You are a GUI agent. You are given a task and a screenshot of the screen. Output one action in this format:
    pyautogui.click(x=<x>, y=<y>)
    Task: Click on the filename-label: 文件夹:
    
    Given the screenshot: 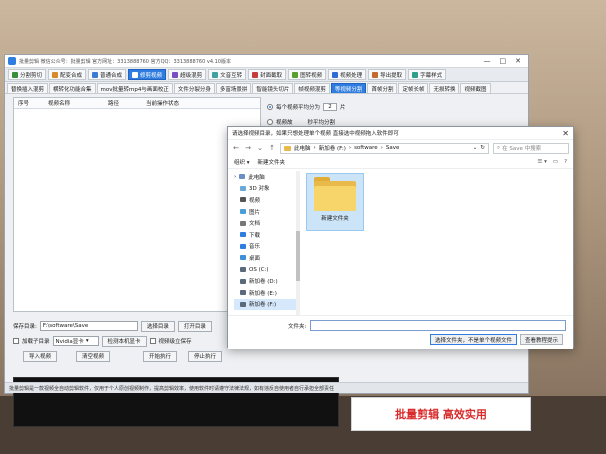 What is the action you would take?
    pyautogui.click(x=297, y=326)
    